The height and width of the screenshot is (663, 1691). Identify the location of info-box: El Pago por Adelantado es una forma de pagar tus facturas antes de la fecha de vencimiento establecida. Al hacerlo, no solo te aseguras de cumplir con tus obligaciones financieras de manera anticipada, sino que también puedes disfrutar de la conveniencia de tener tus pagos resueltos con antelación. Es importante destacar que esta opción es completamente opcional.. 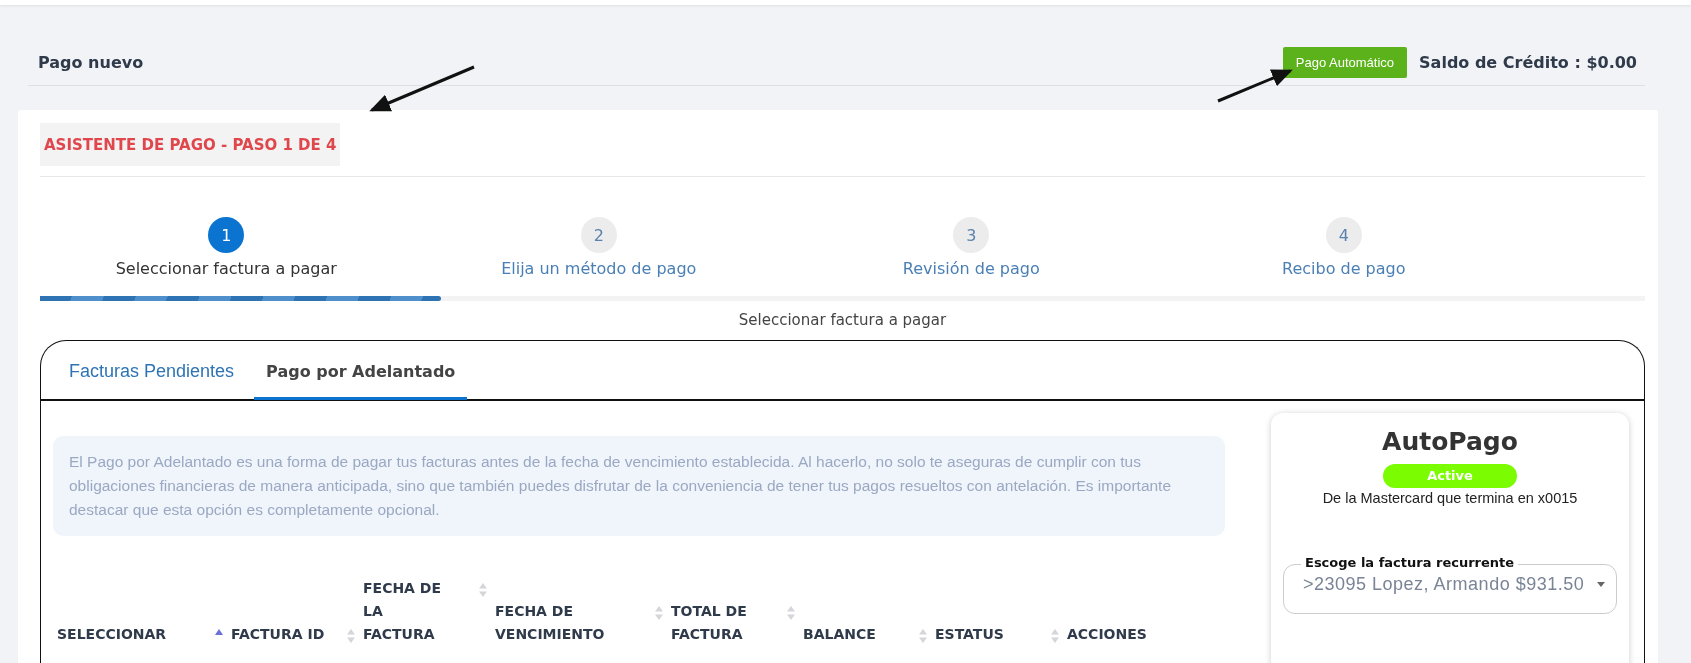
(639, 486).